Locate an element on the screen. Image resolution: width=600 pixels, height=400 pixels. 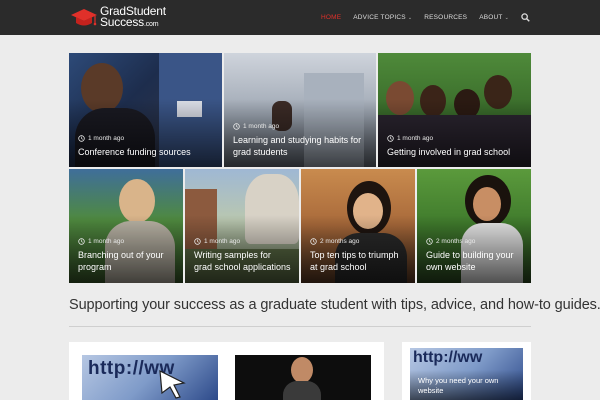
nav-label: ADVICE TOPICS is located at coordinates (379, 17).